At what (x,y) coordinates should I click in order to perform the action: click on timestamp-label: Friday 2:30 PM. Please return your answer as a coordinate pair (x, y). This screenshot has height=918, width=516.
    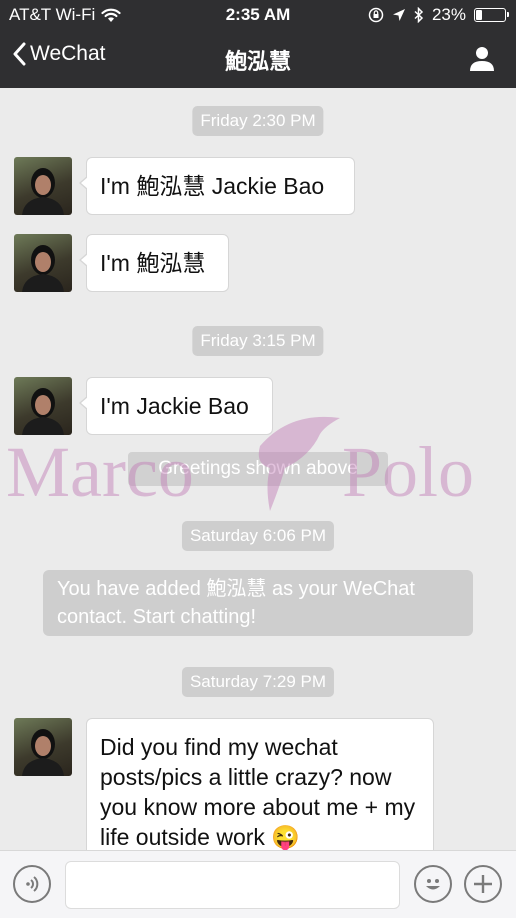
    Looking at the image, I should click on (258, 121).